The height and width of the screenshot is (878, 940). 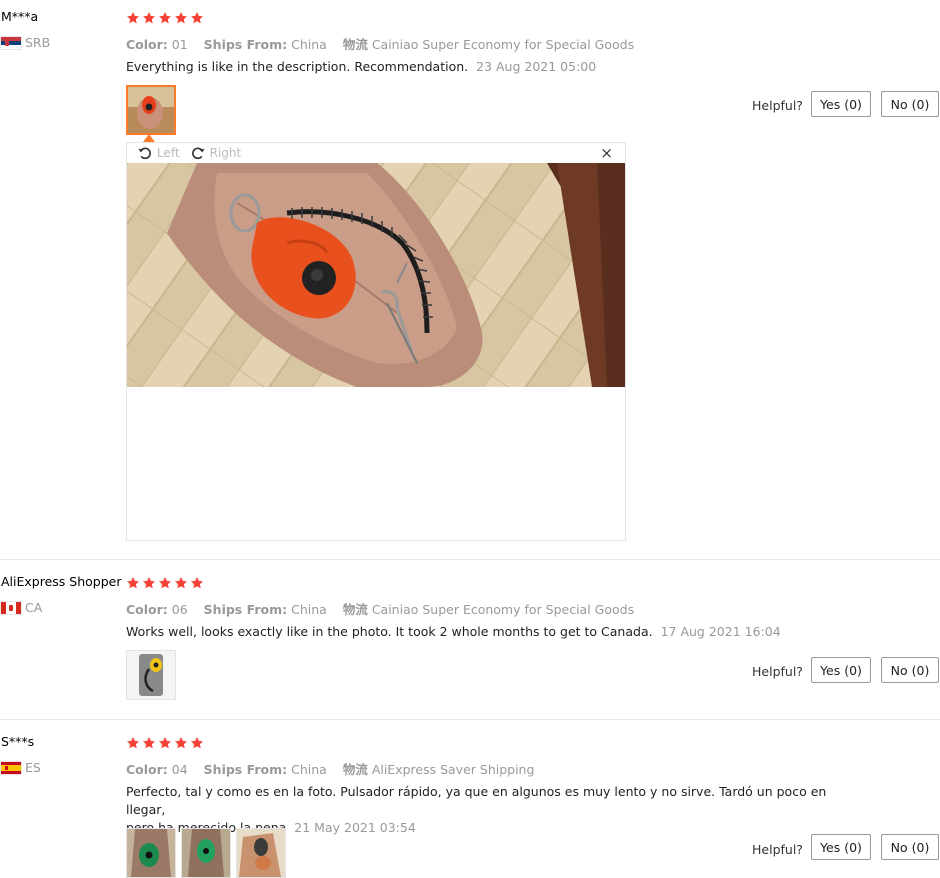 What do you see at coordinates (20, 16) in the screenshot?
I see `reviewer-name: M***a` at bounding box center [20, 16].